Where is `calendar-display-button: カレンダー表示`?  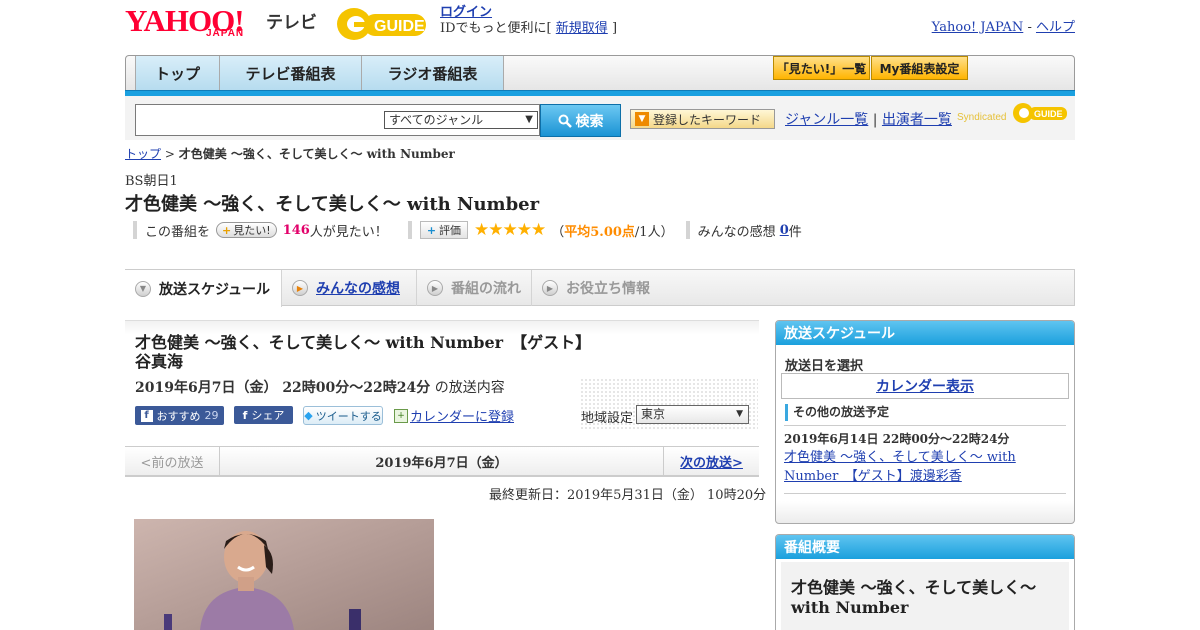
calendar-display-button: カレンダー表示 is located at coordinates (925, 386).